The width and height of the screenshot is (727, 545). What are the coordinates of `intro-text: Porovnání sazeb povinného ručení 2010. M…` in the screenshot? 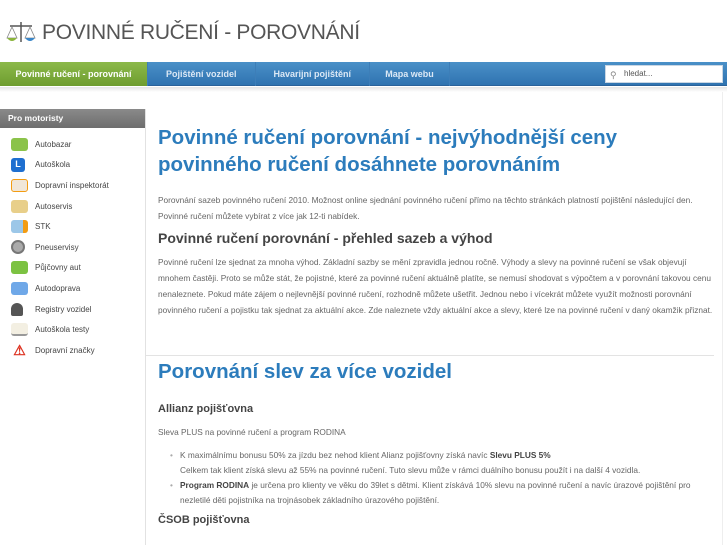 It's located at (425, 208).